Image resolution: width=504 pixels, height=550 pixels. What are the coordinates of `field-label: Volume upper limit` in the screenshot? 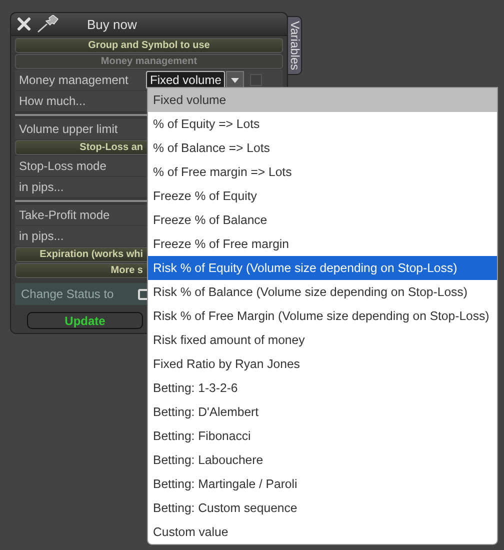 It's located at (69, 129).